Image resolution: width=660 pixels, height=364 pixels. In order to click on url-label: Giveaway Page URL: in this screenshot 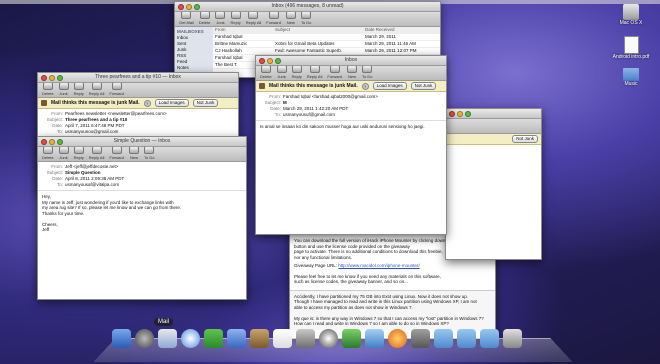, I will do `click(316, 265)`.